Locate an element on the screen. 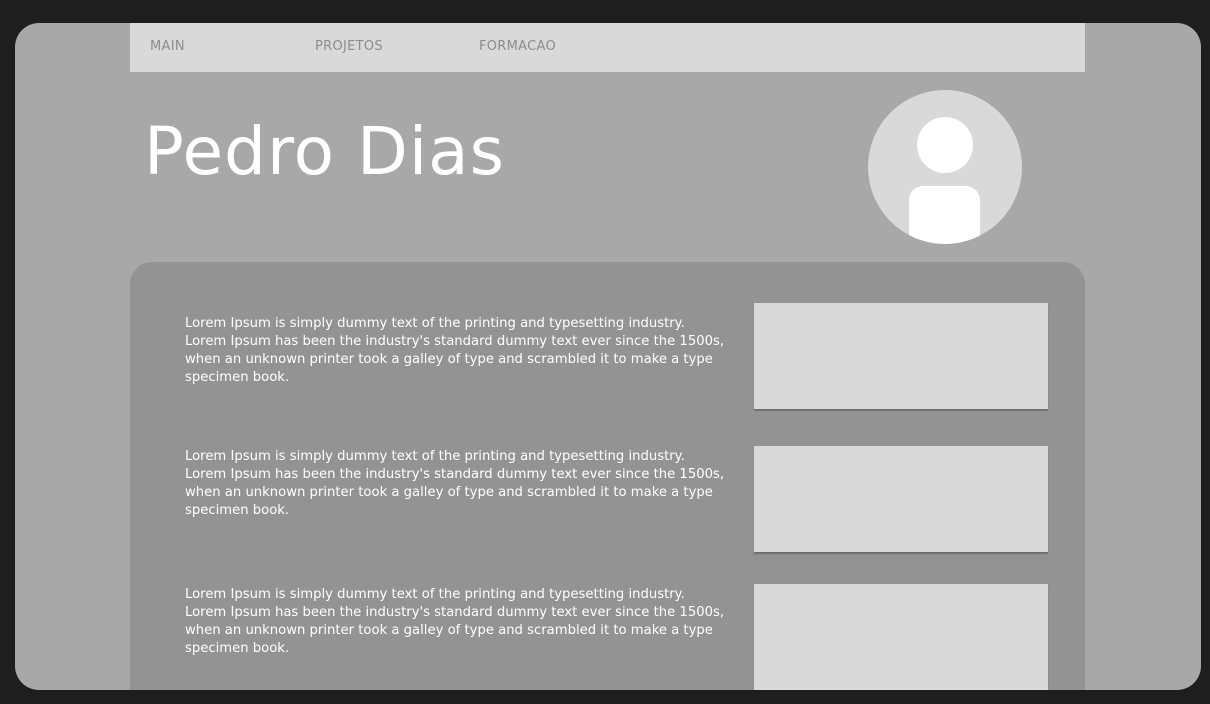 The width and height of the screenshot is (1210, 704). nav-item-main: MAIN is located at coordinates (167, 46).